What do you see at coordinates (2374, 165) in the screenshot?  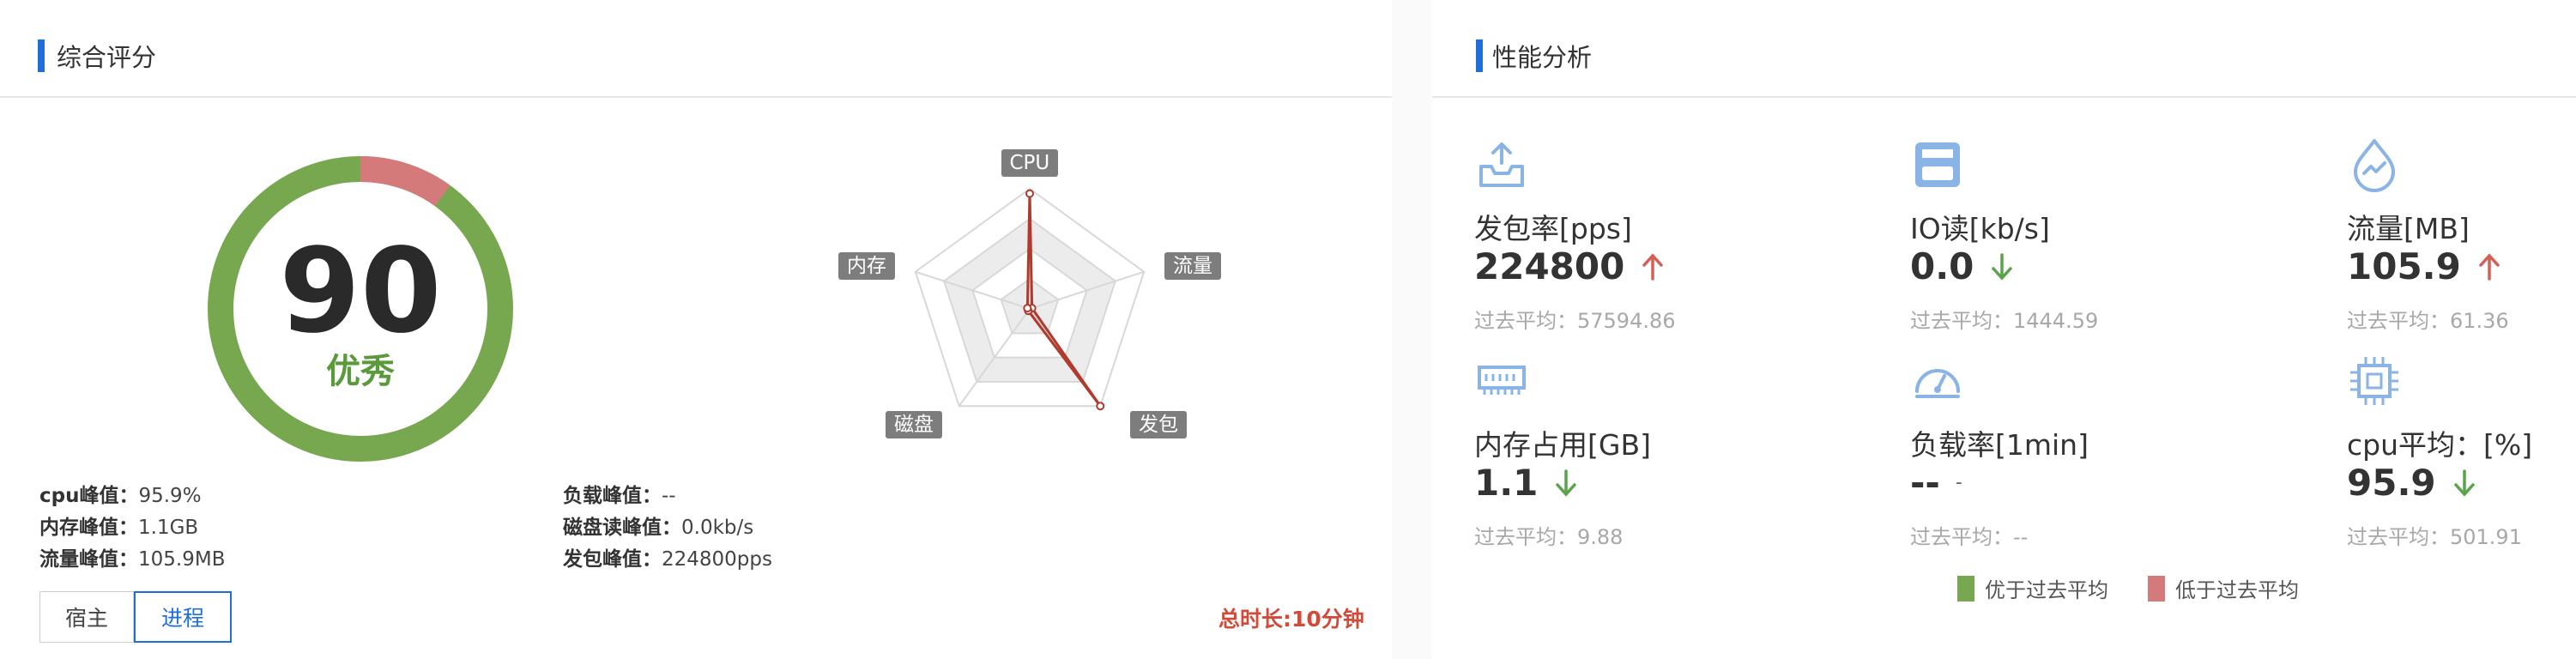 I see `droplet-icon` at bounding box center [2374, 165].